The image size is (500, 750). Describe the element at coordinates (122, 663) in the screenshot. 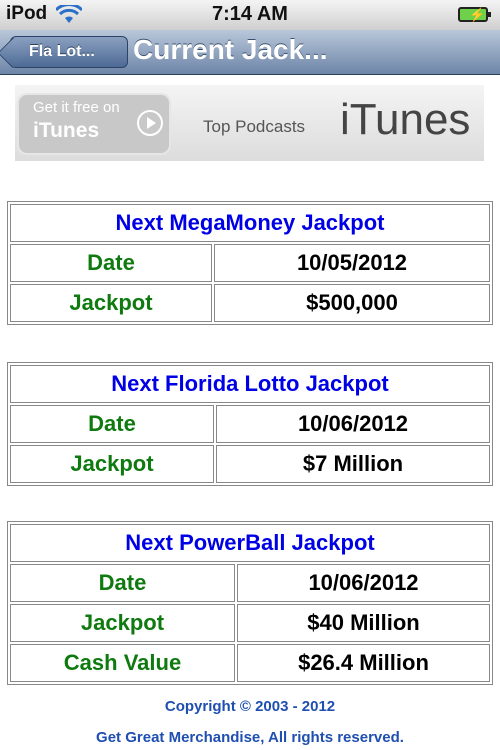

I see `row-label: Cash Value` at that location.